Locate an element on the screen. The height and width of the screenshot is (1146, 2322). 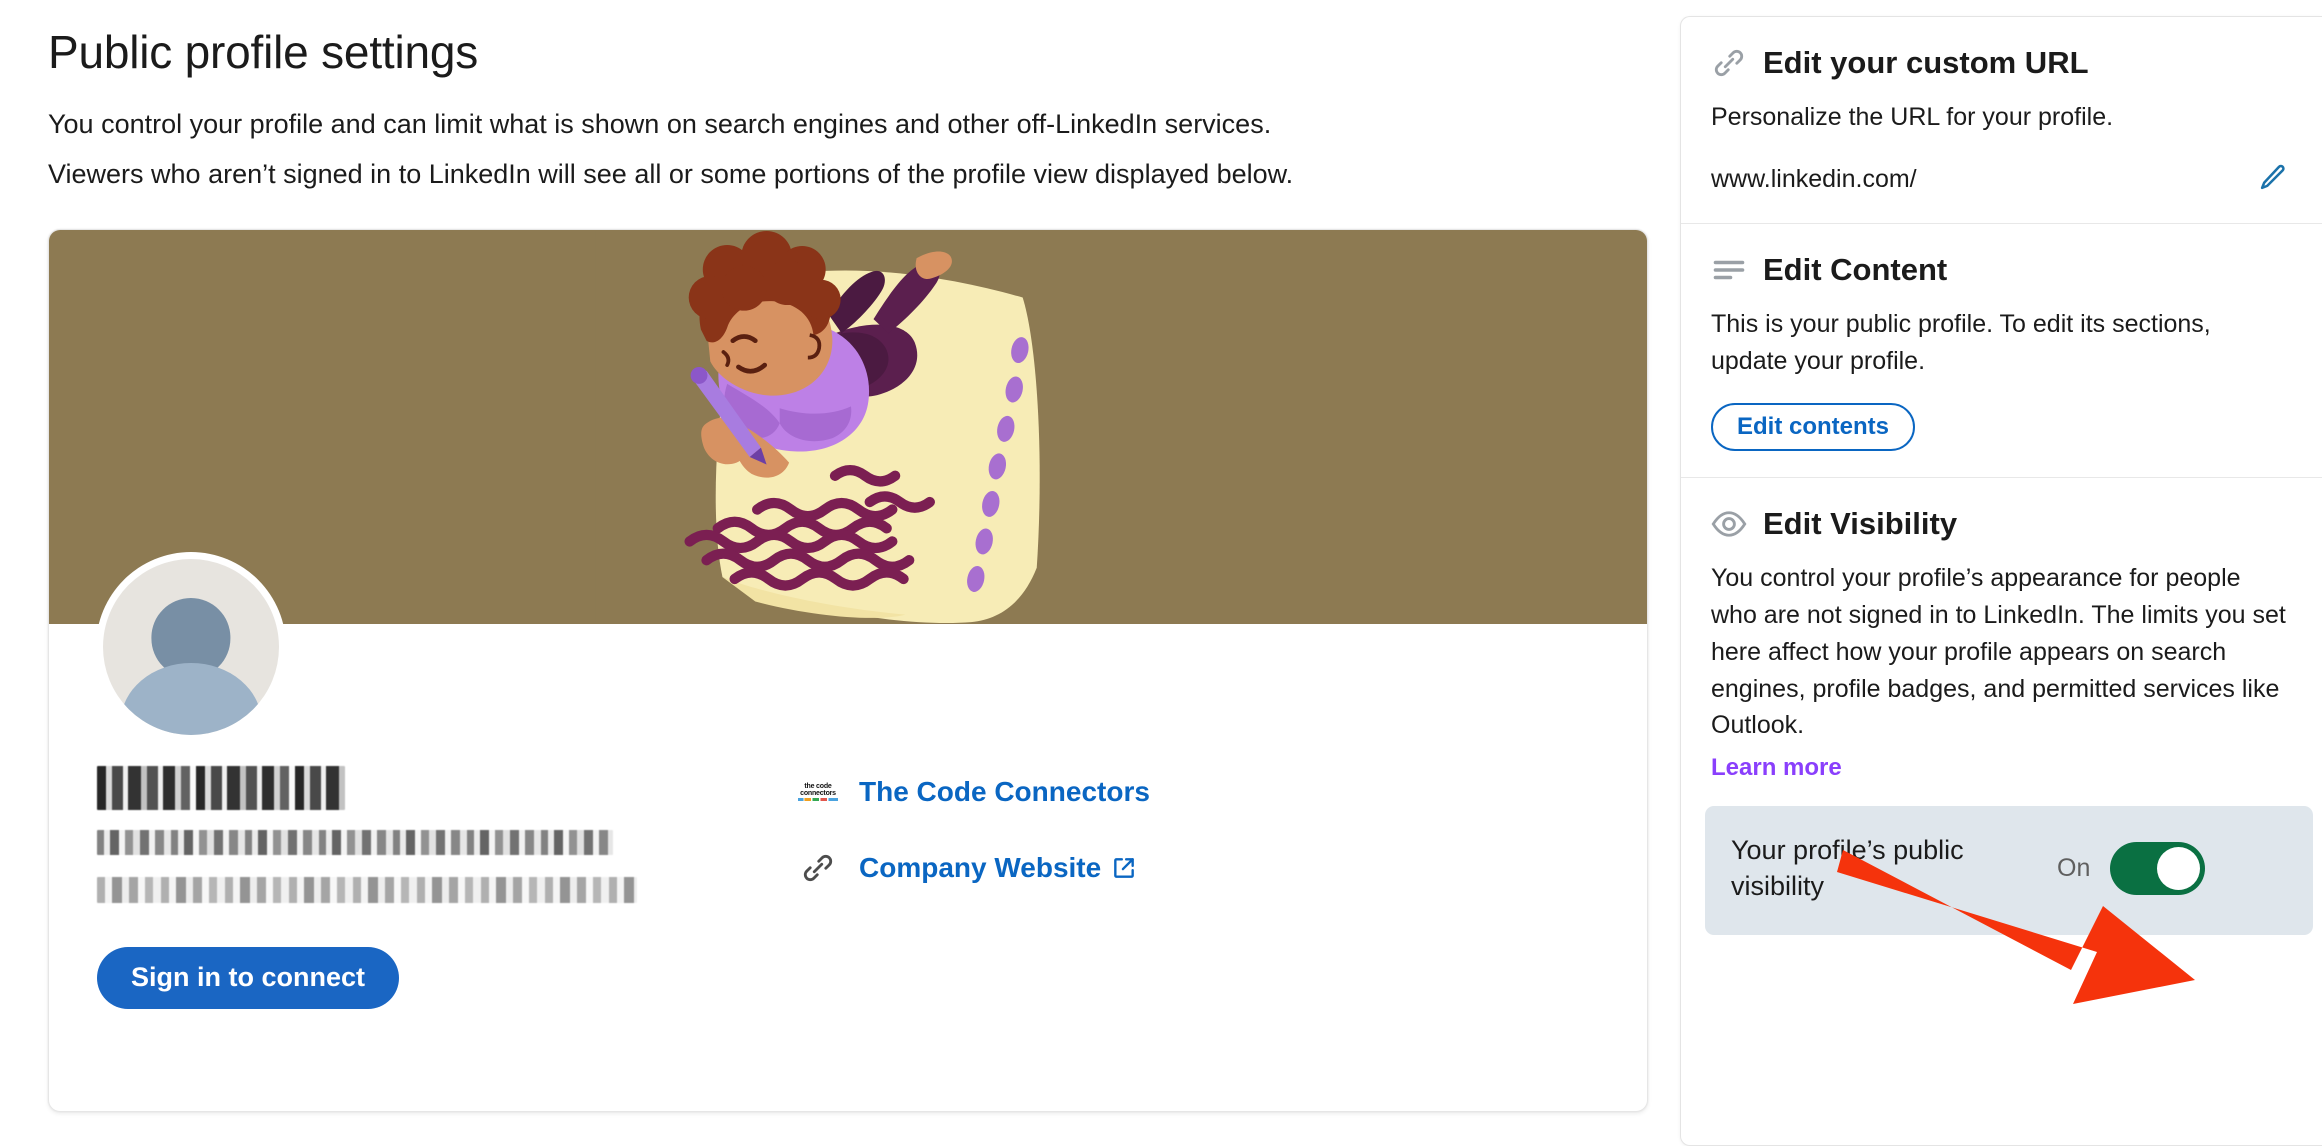
edit-content-header: Edit Content is located at coordinates (2001, 270).